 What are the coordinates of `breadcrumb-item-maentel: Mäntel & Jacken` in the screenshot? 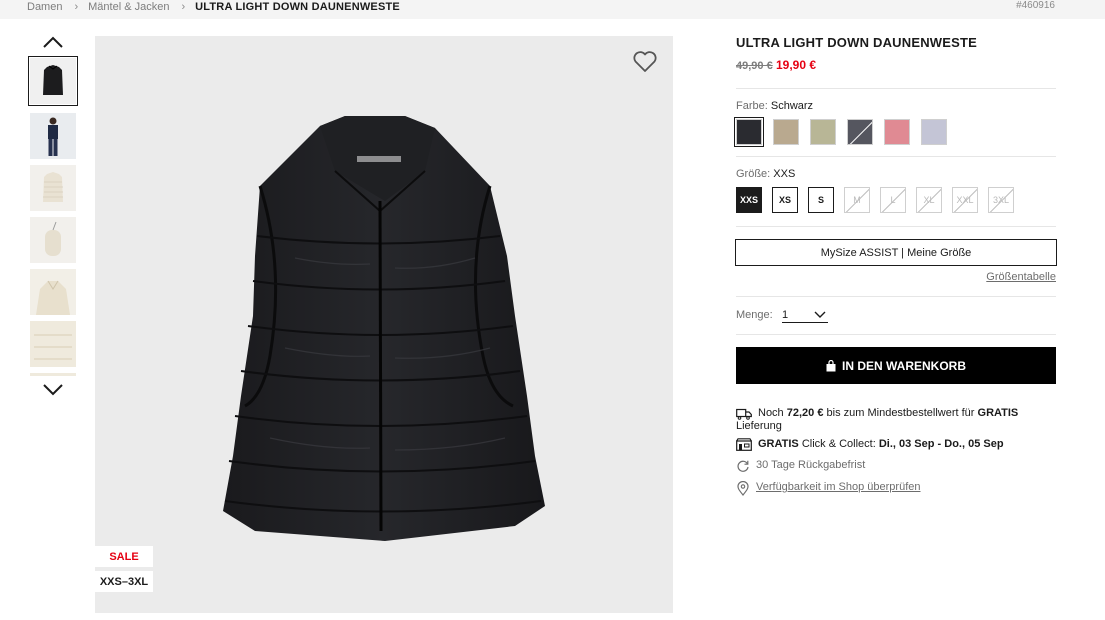 It's located at (128, 7).